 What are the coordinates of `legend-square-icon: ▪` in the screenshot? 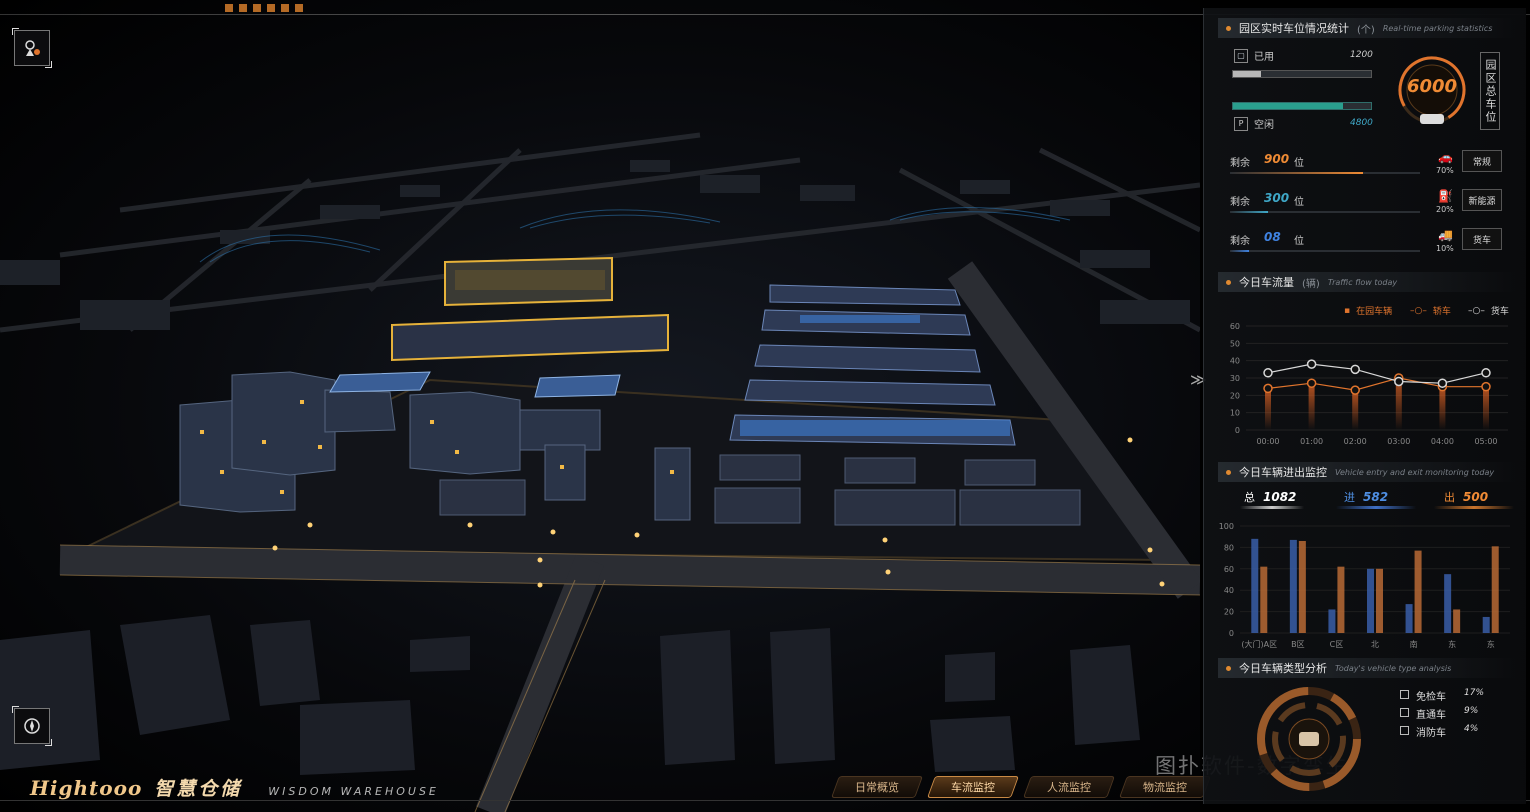 It's located at (1347, 310).